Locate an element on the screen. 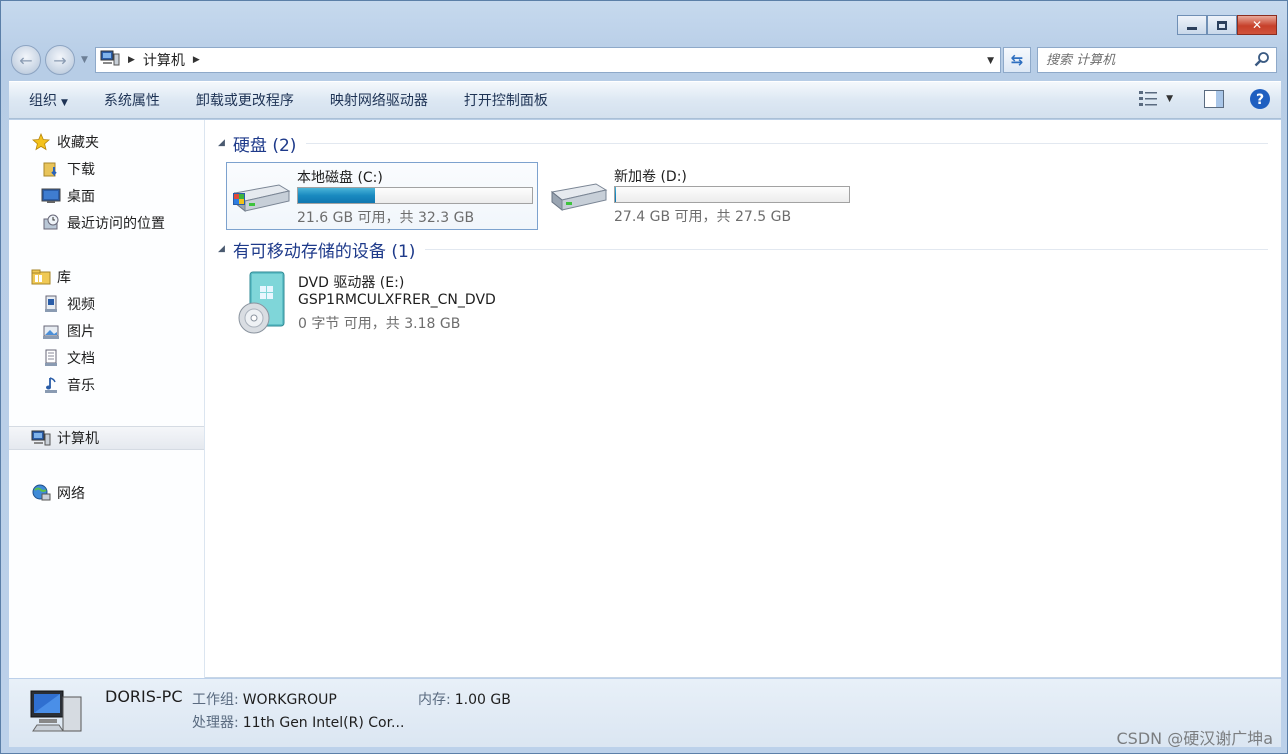 The width and height of the screenshot is (1288, 754). forward-button: → is located at coordinates (60, 60).